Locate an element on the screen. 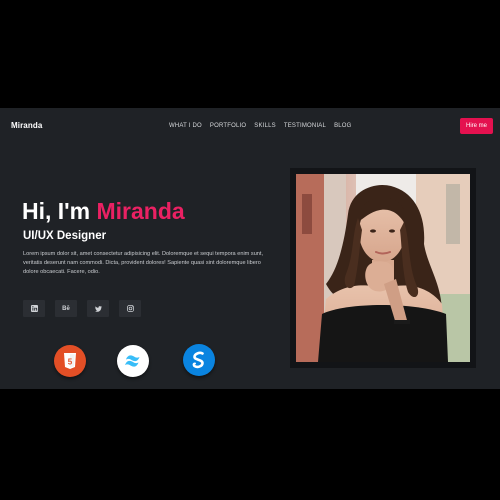 This screenshot has height=500, width=500. sass-logo is located at coordinates (199, 360).